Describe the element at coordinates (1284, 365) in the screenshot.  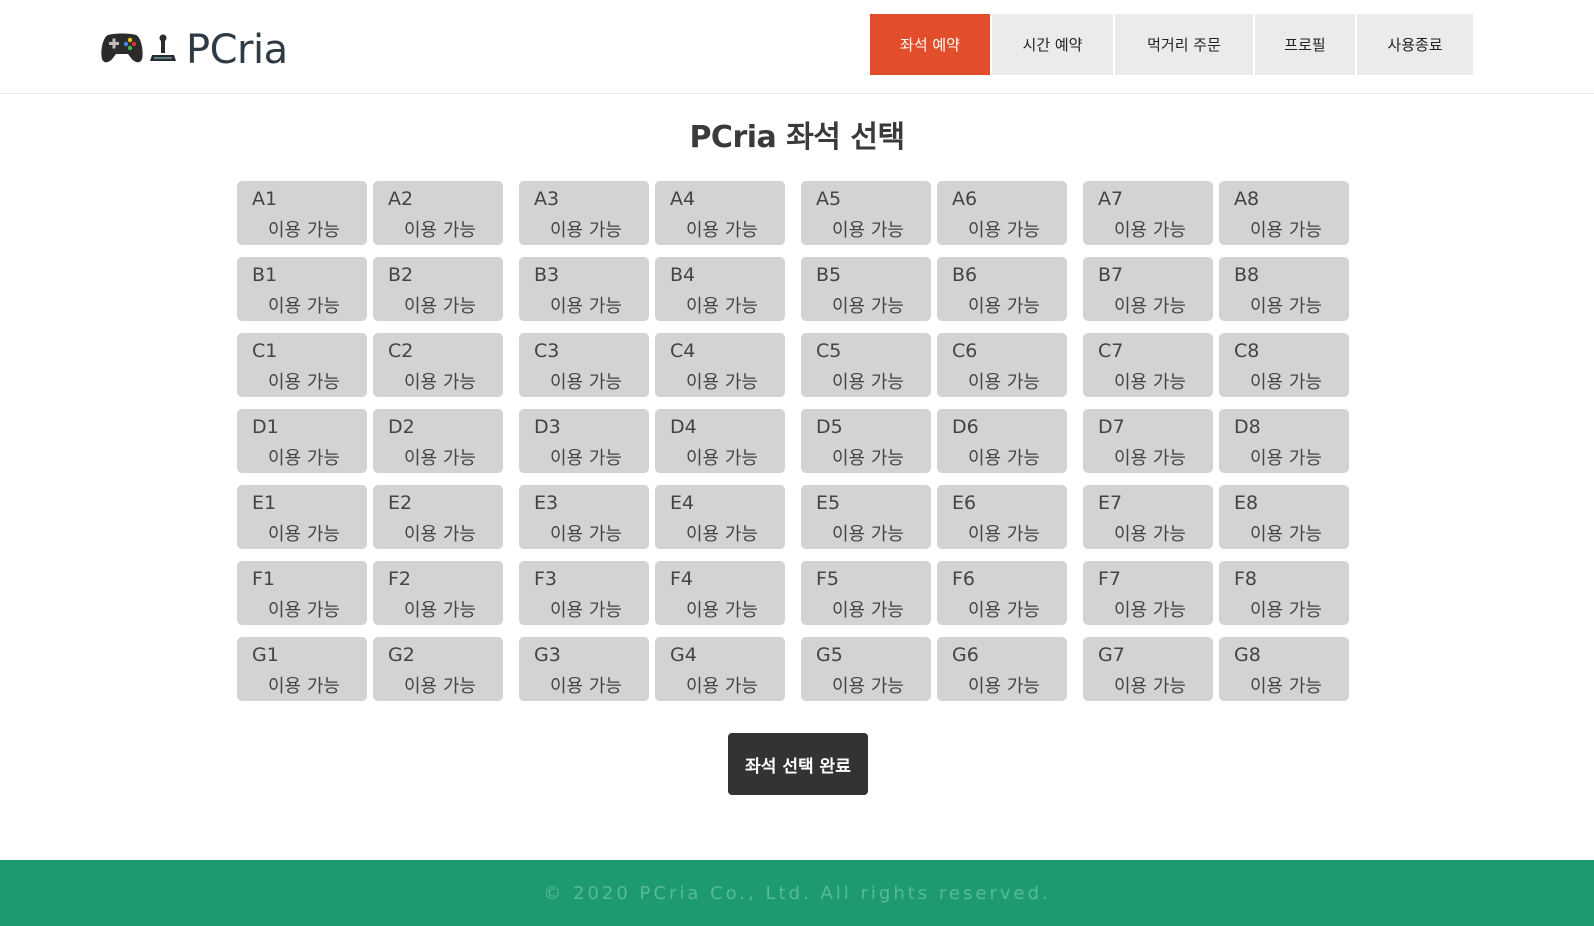
I see `seat-c8: C8 이용 가능` at that location.